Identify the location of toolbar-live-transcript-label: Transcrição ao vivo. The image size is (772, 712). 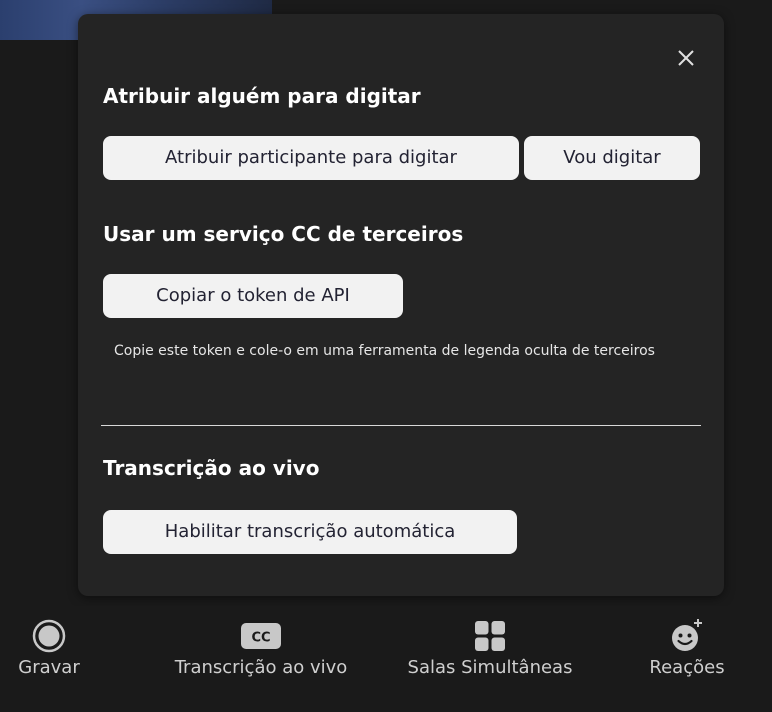
(261, 667).